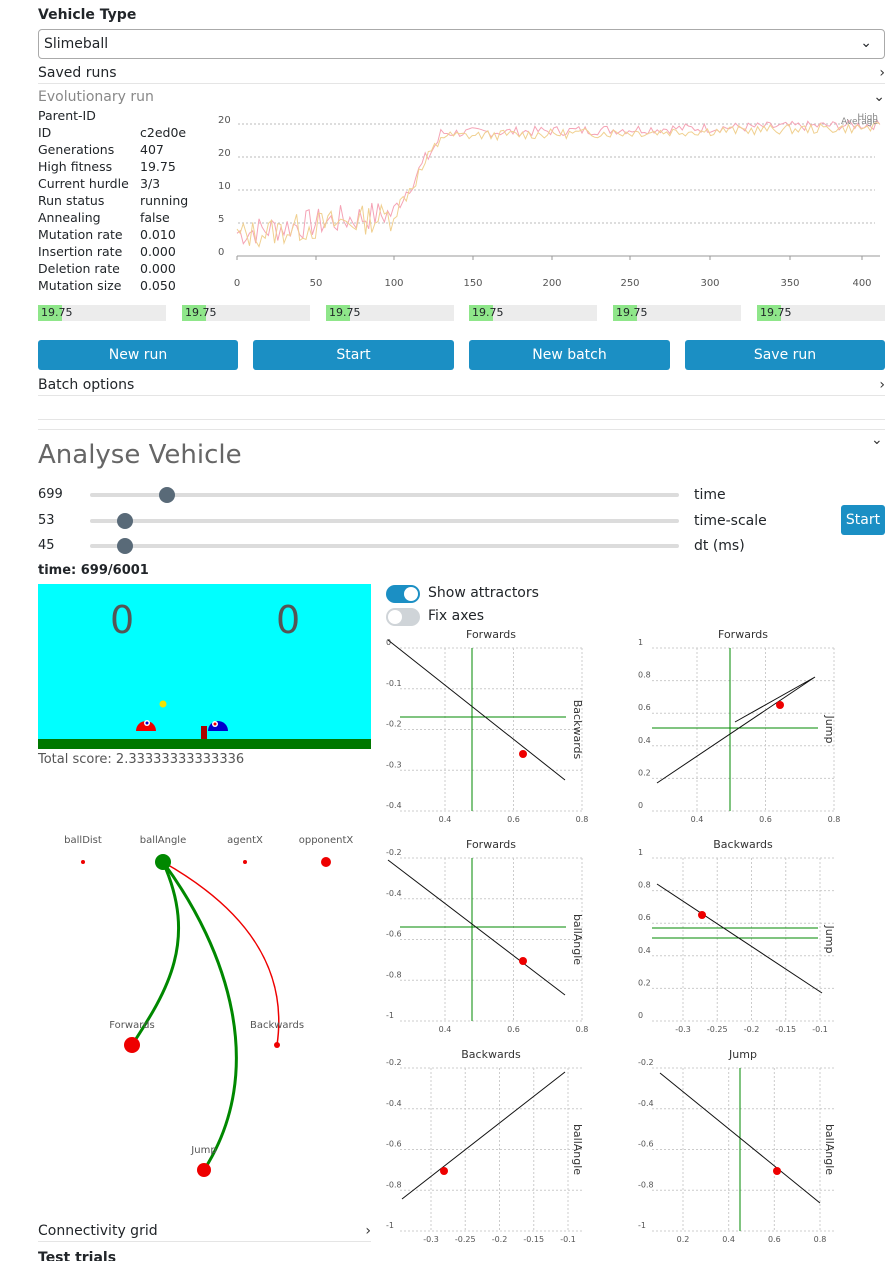 The image size is (896, 1261). Describe the element at coordinates (76, 149) in the screenshot. I see `info-key: Generations` at that location.